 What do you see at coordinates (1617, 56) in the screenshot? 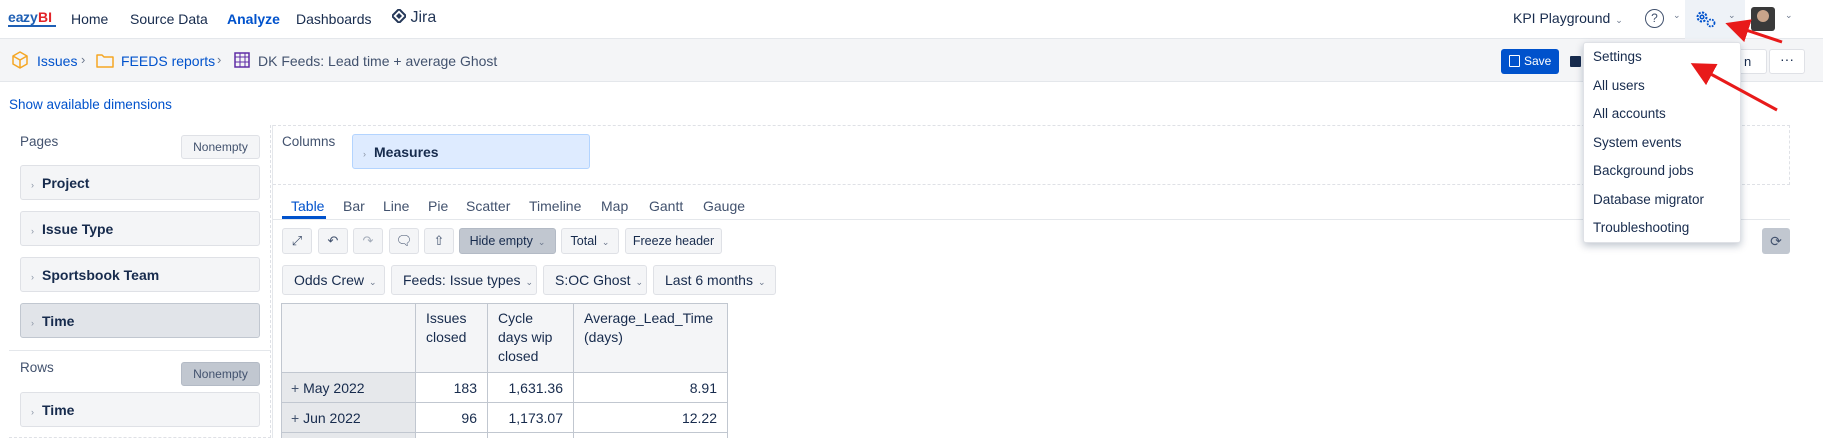
I see `menu-item-settings: Settings` at bounding box center [1617, 56].